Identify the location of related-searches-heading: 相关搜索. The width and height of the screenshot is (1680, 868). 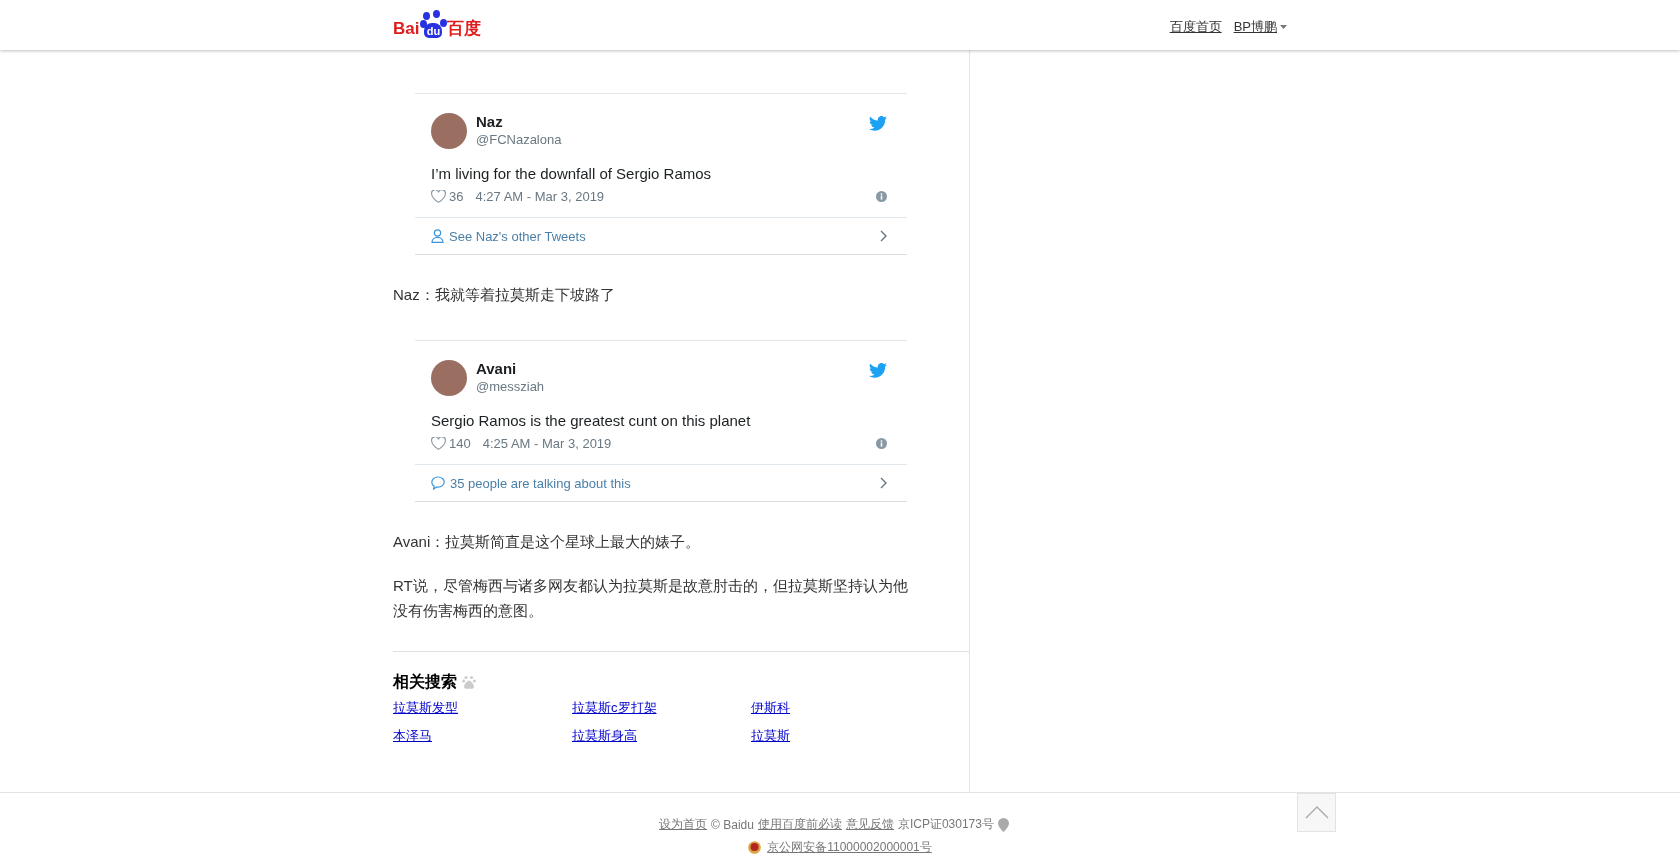
(425, 681).